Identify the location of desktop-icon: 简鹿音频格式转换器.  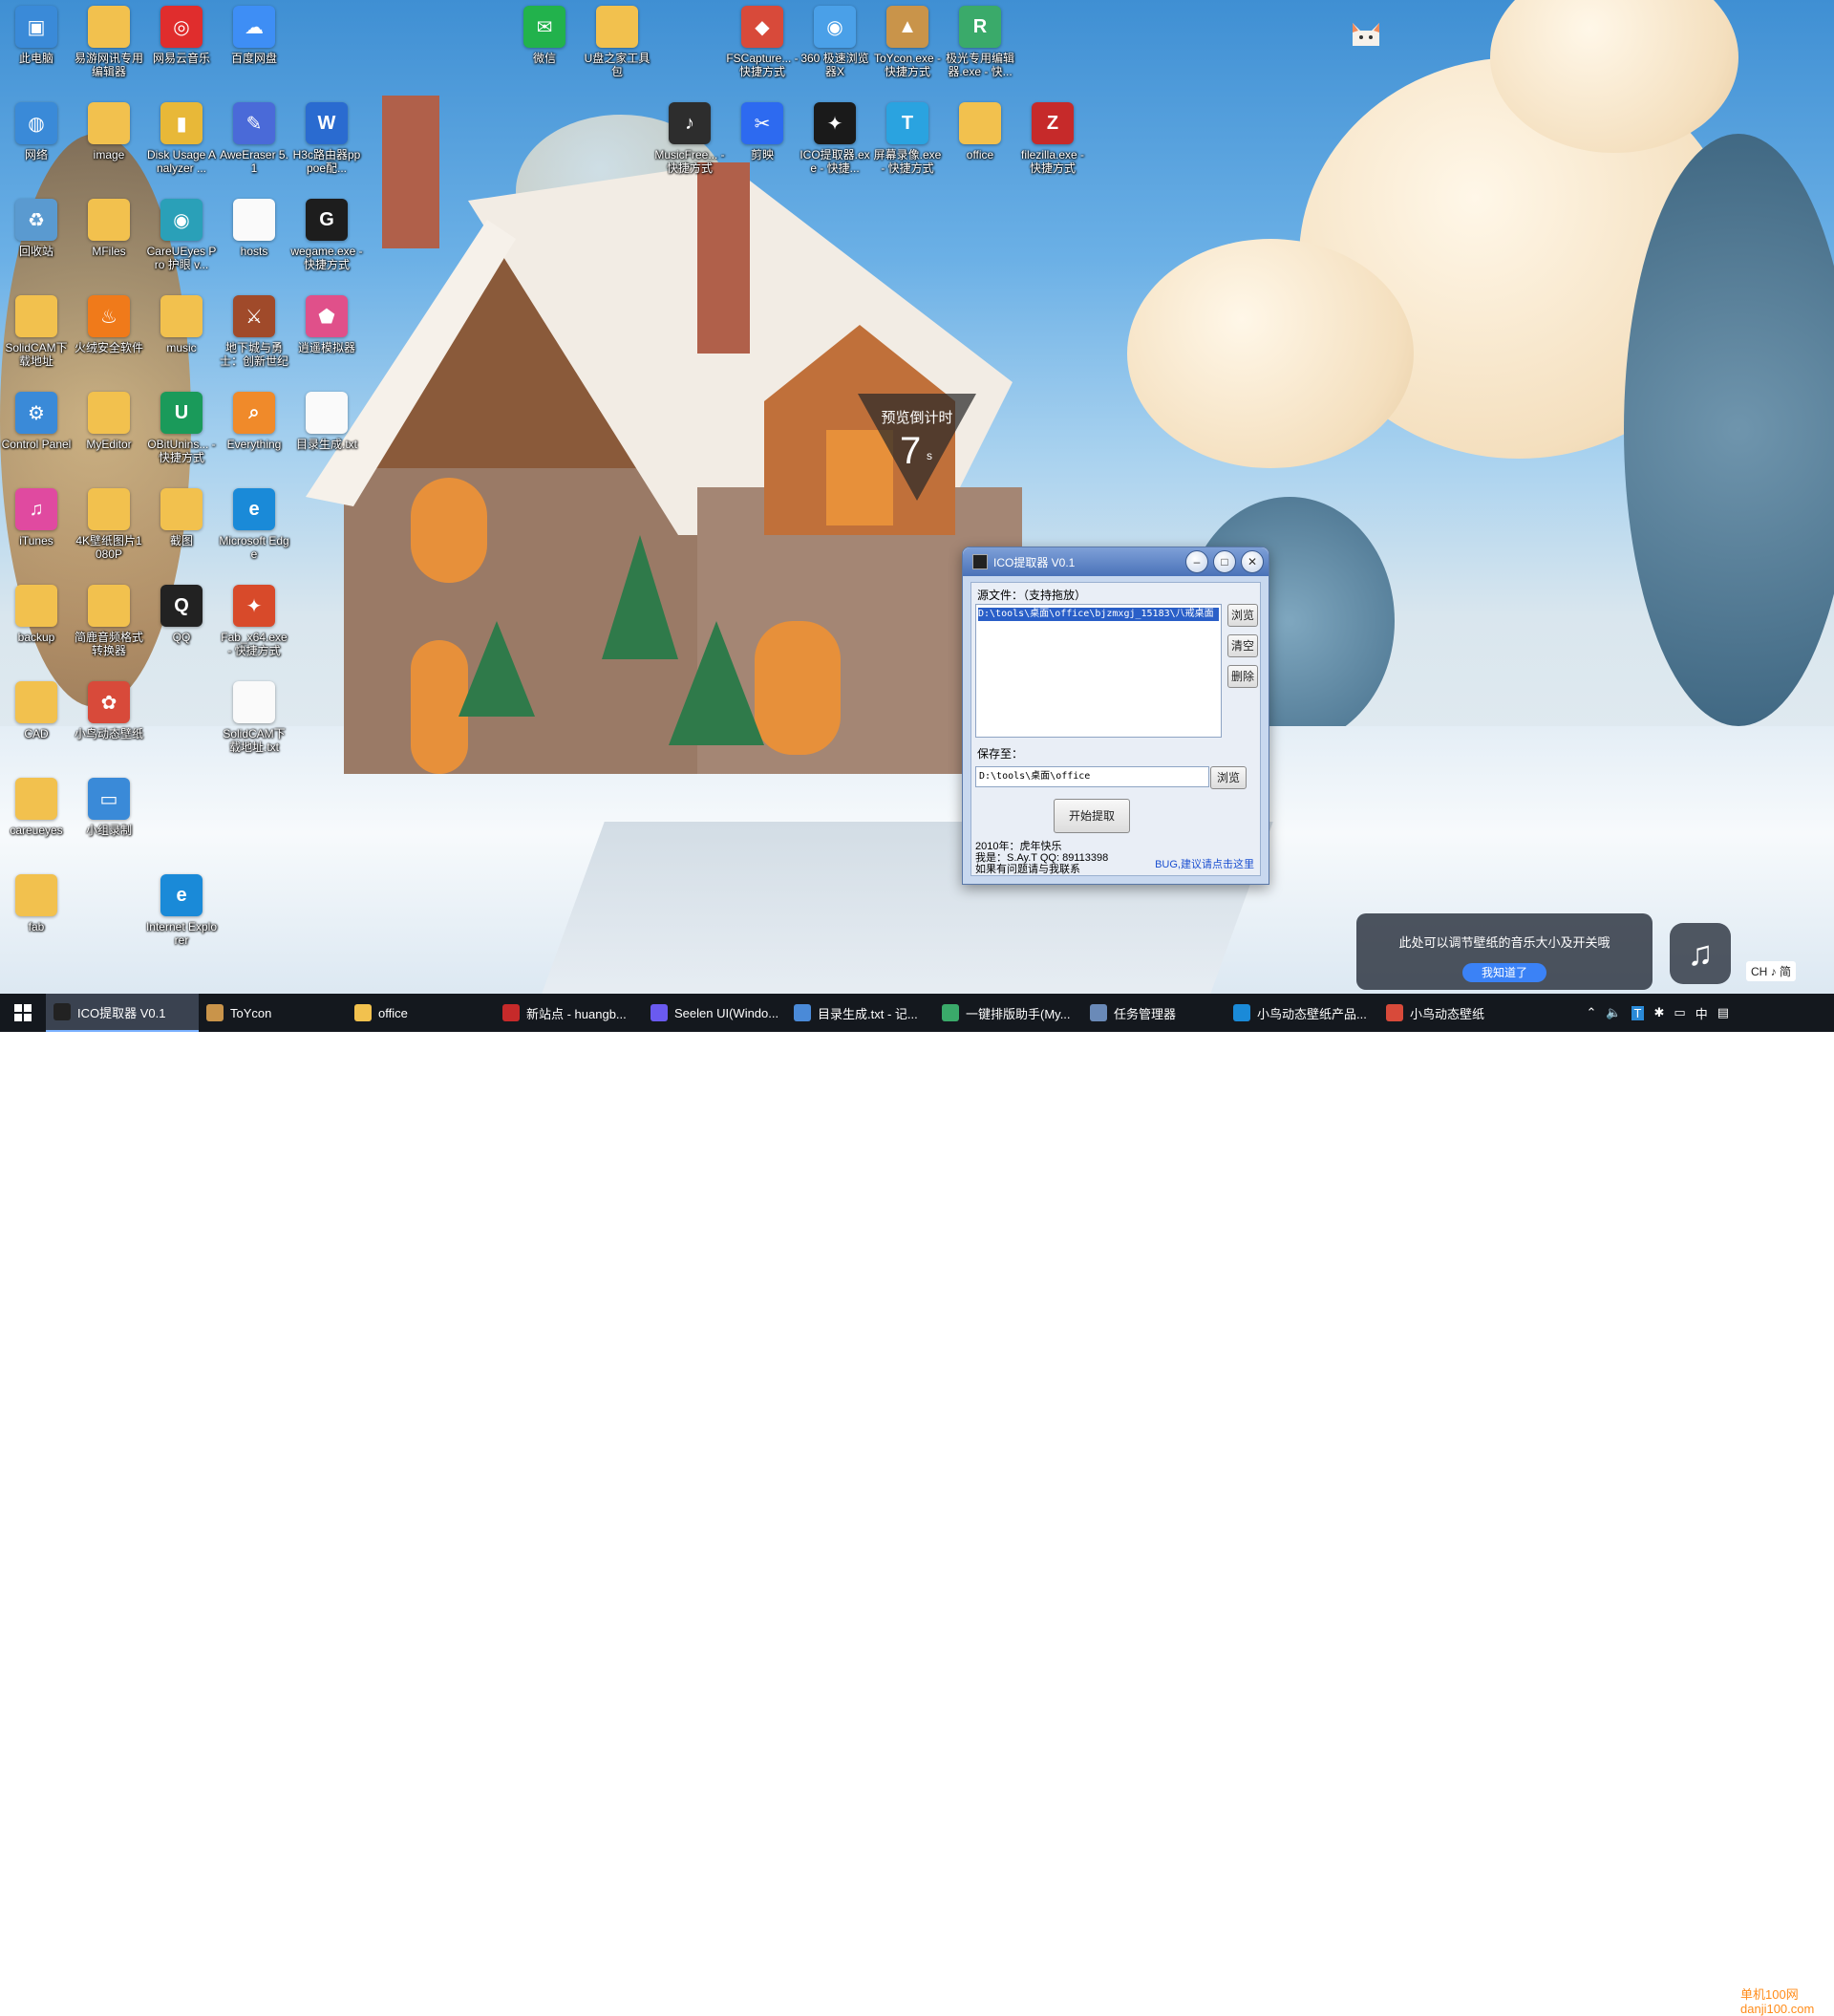
(109, 621).